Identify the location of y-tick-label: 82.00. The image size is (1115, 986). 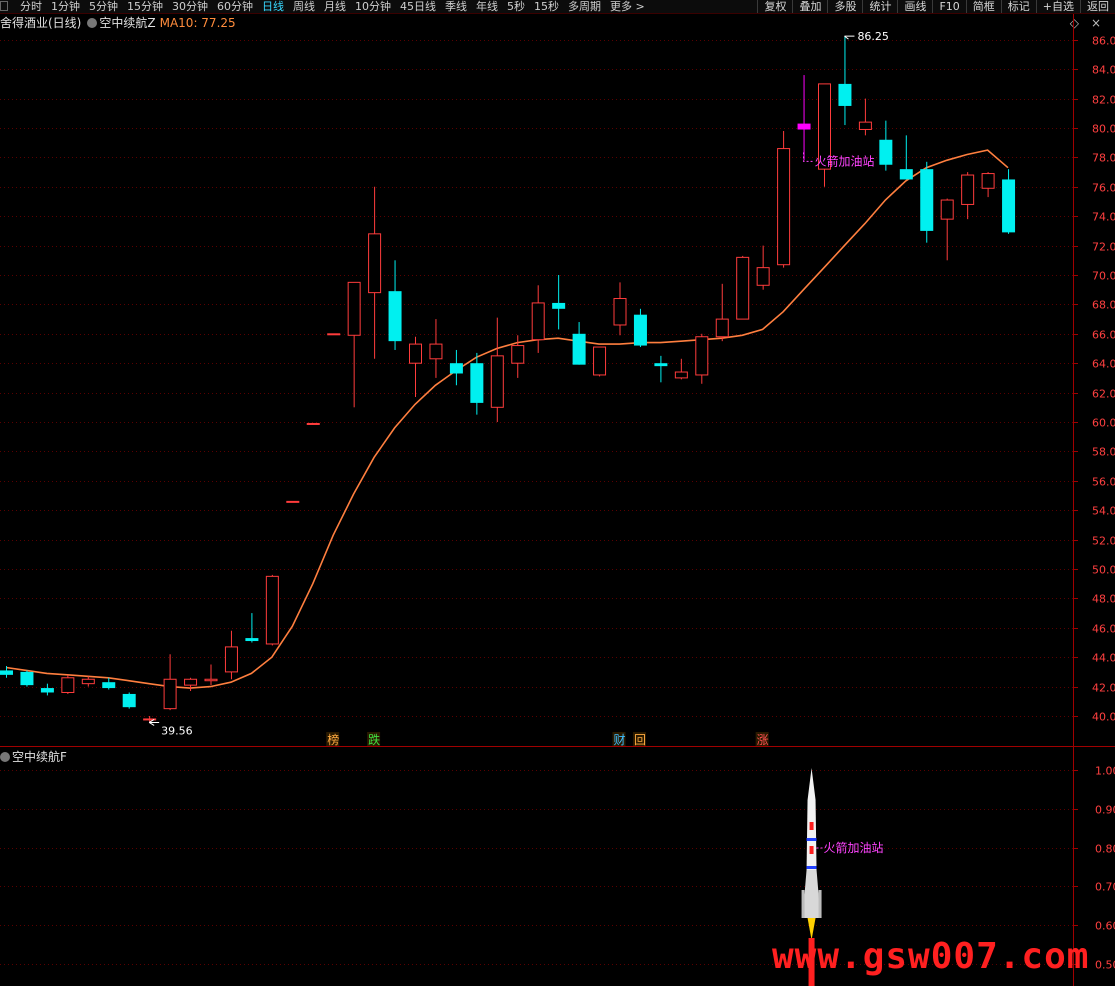
(1103, 100).